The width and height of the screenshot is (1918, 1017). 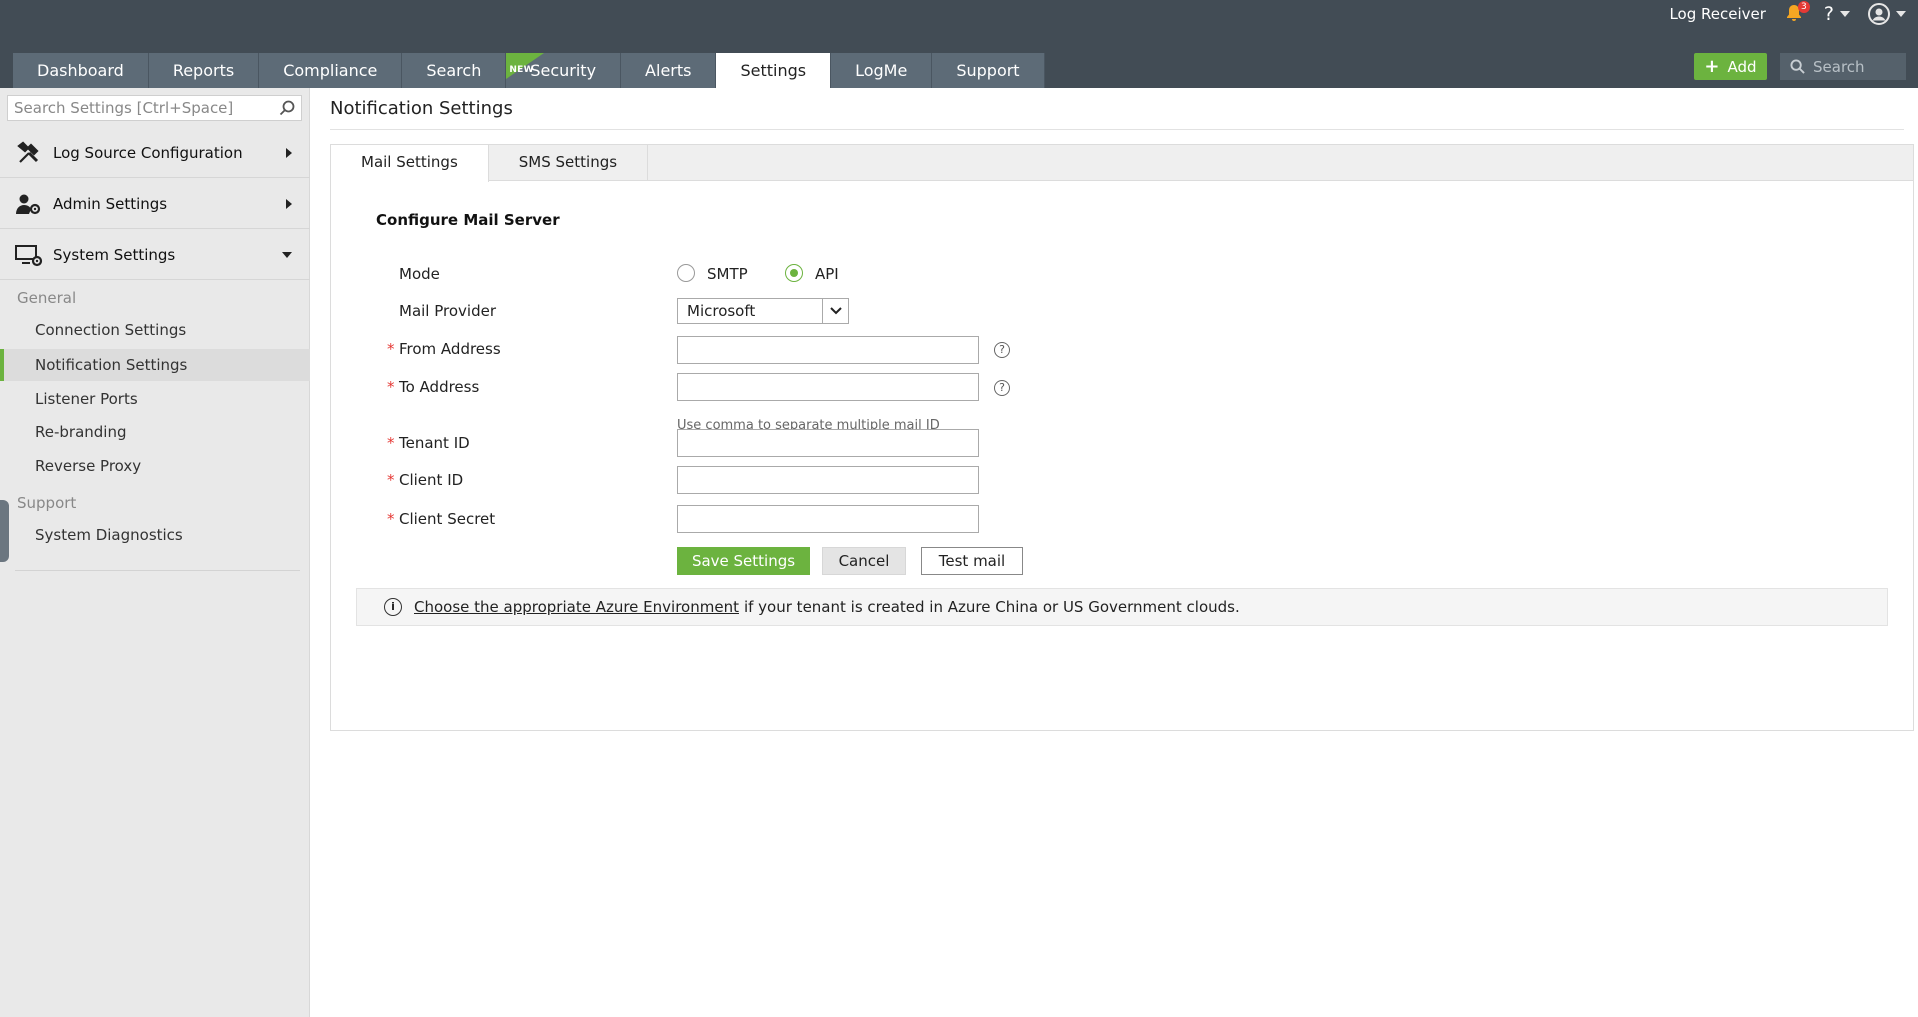 I want to click on client-secret-label: * Client Secret, so click(x=441, y=519).